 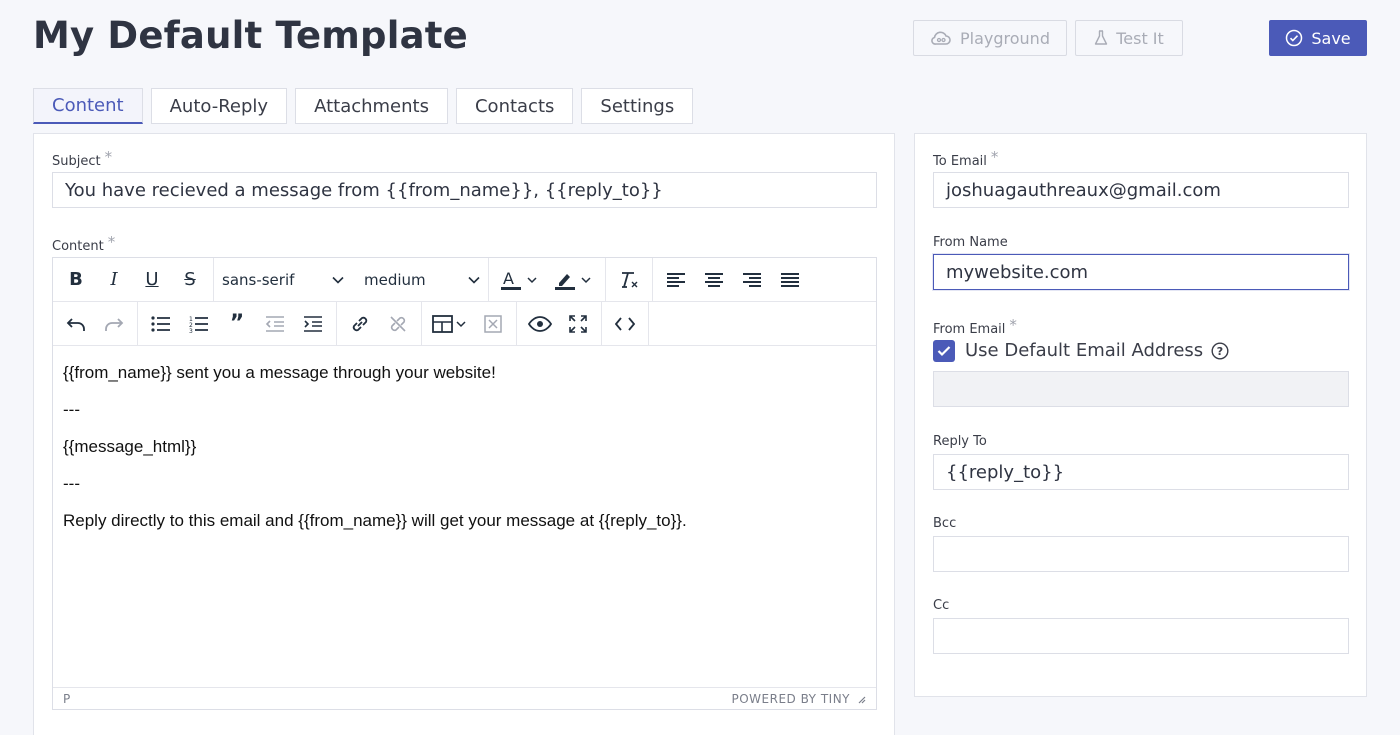 I want to click on bullet-list-icon, so click(x=161, y=324).